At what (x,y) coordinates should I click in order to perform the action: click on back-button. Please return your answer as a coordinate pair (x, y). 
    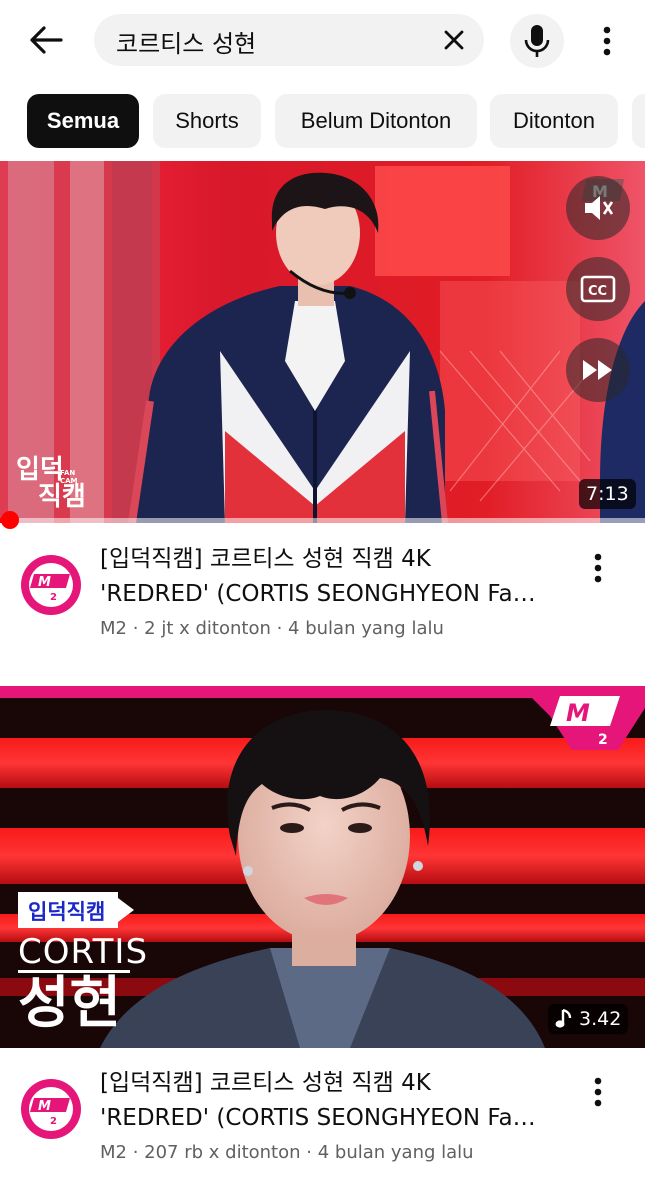
    Looking at the image, I should click on (46, 40).